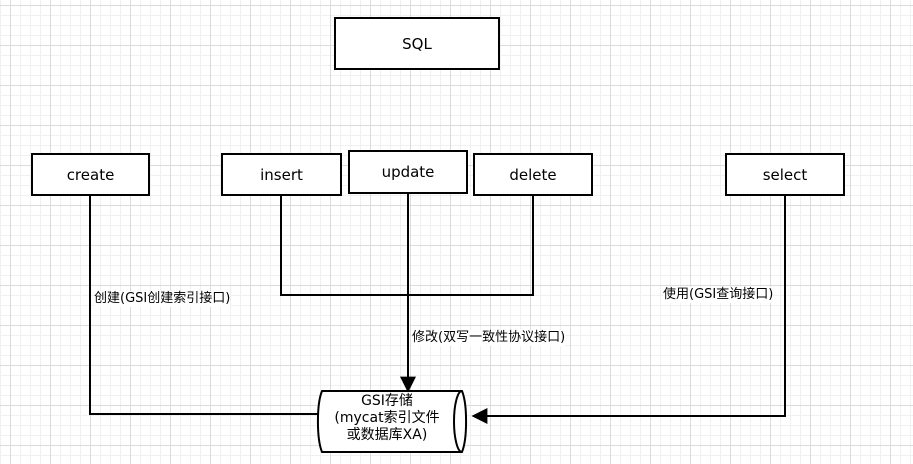 The height and width of the screenshot is (464, 913). What do you see at coordinates (489, 338) in the screenshot?
I see `modify-edge-label: 修改(双写一致性协议接口)` at bounding box center [489, 338].